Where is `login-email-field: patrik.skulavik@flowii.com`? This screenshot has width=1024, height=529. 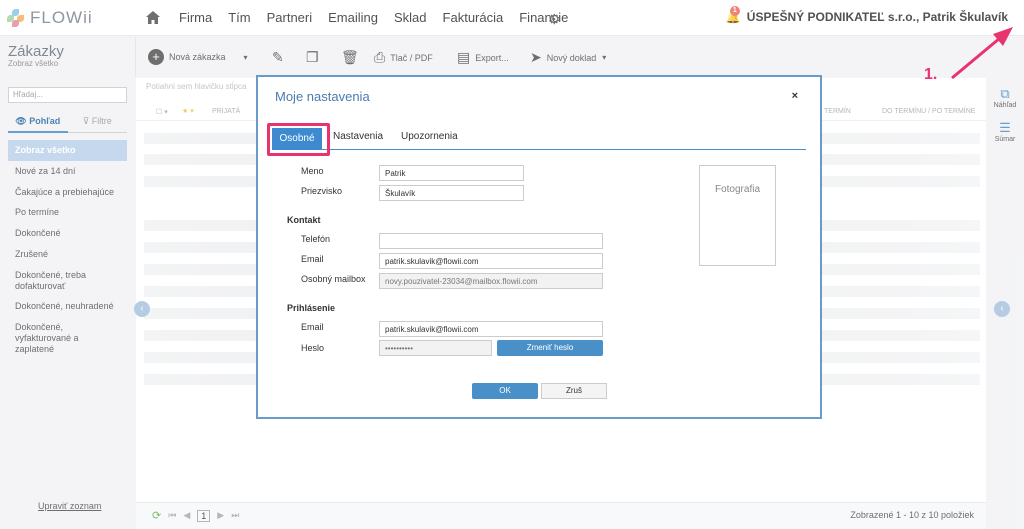
login-email-field: patrik.skulavik@flowii.com is located at coordinates (491, 329).